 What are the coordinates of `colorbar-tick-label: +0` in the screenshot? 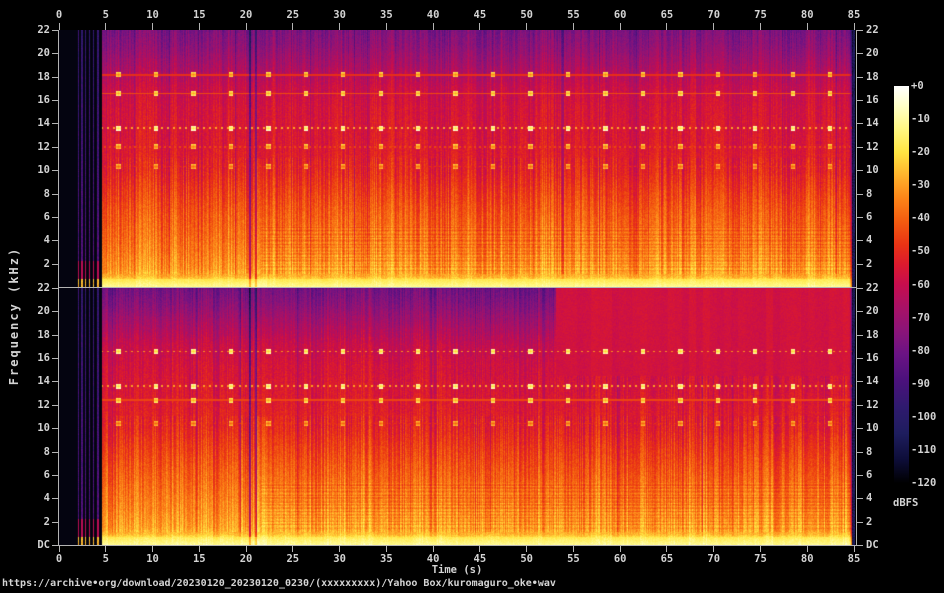 It's located at (917, 86).